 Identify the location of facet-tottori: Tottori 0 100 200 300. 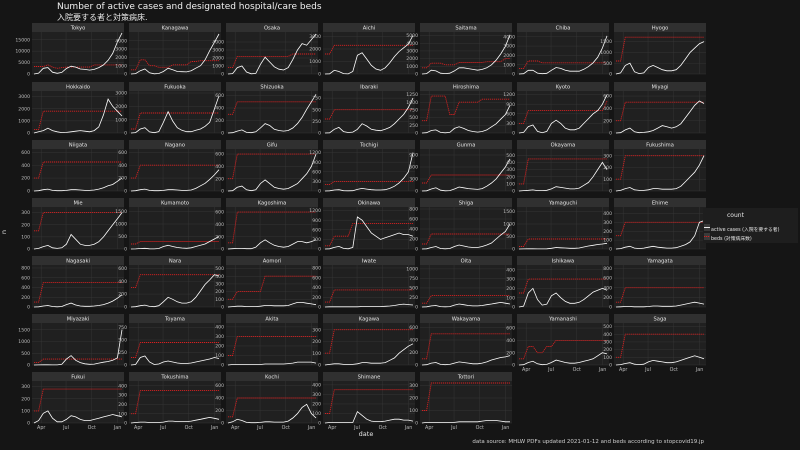
(460, 399).